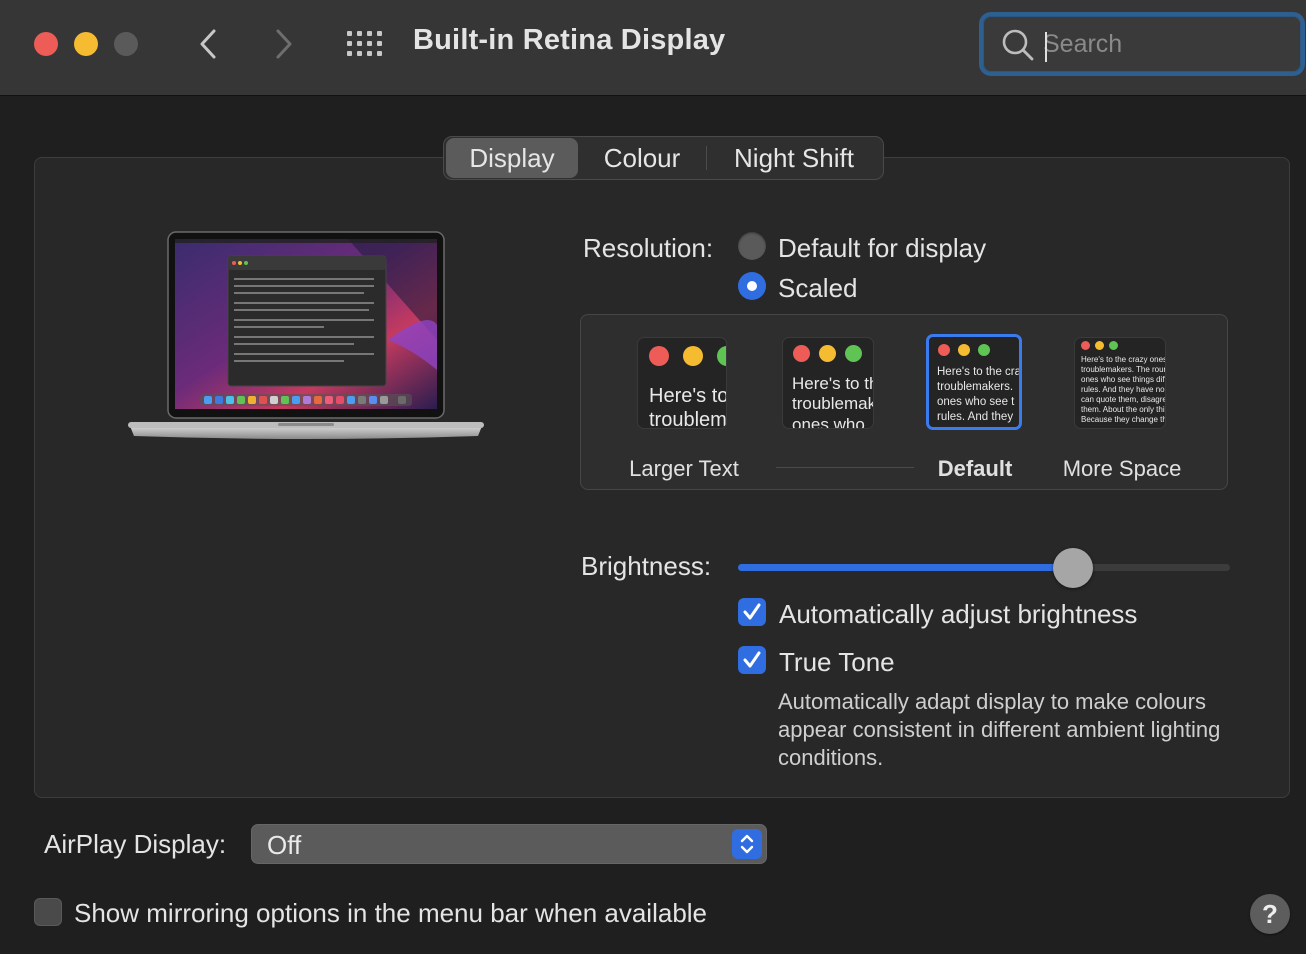 The height and width of the screenshot is (954, 1306). I want to click on tab-night-shift: Night Shift, so click(794, 158).